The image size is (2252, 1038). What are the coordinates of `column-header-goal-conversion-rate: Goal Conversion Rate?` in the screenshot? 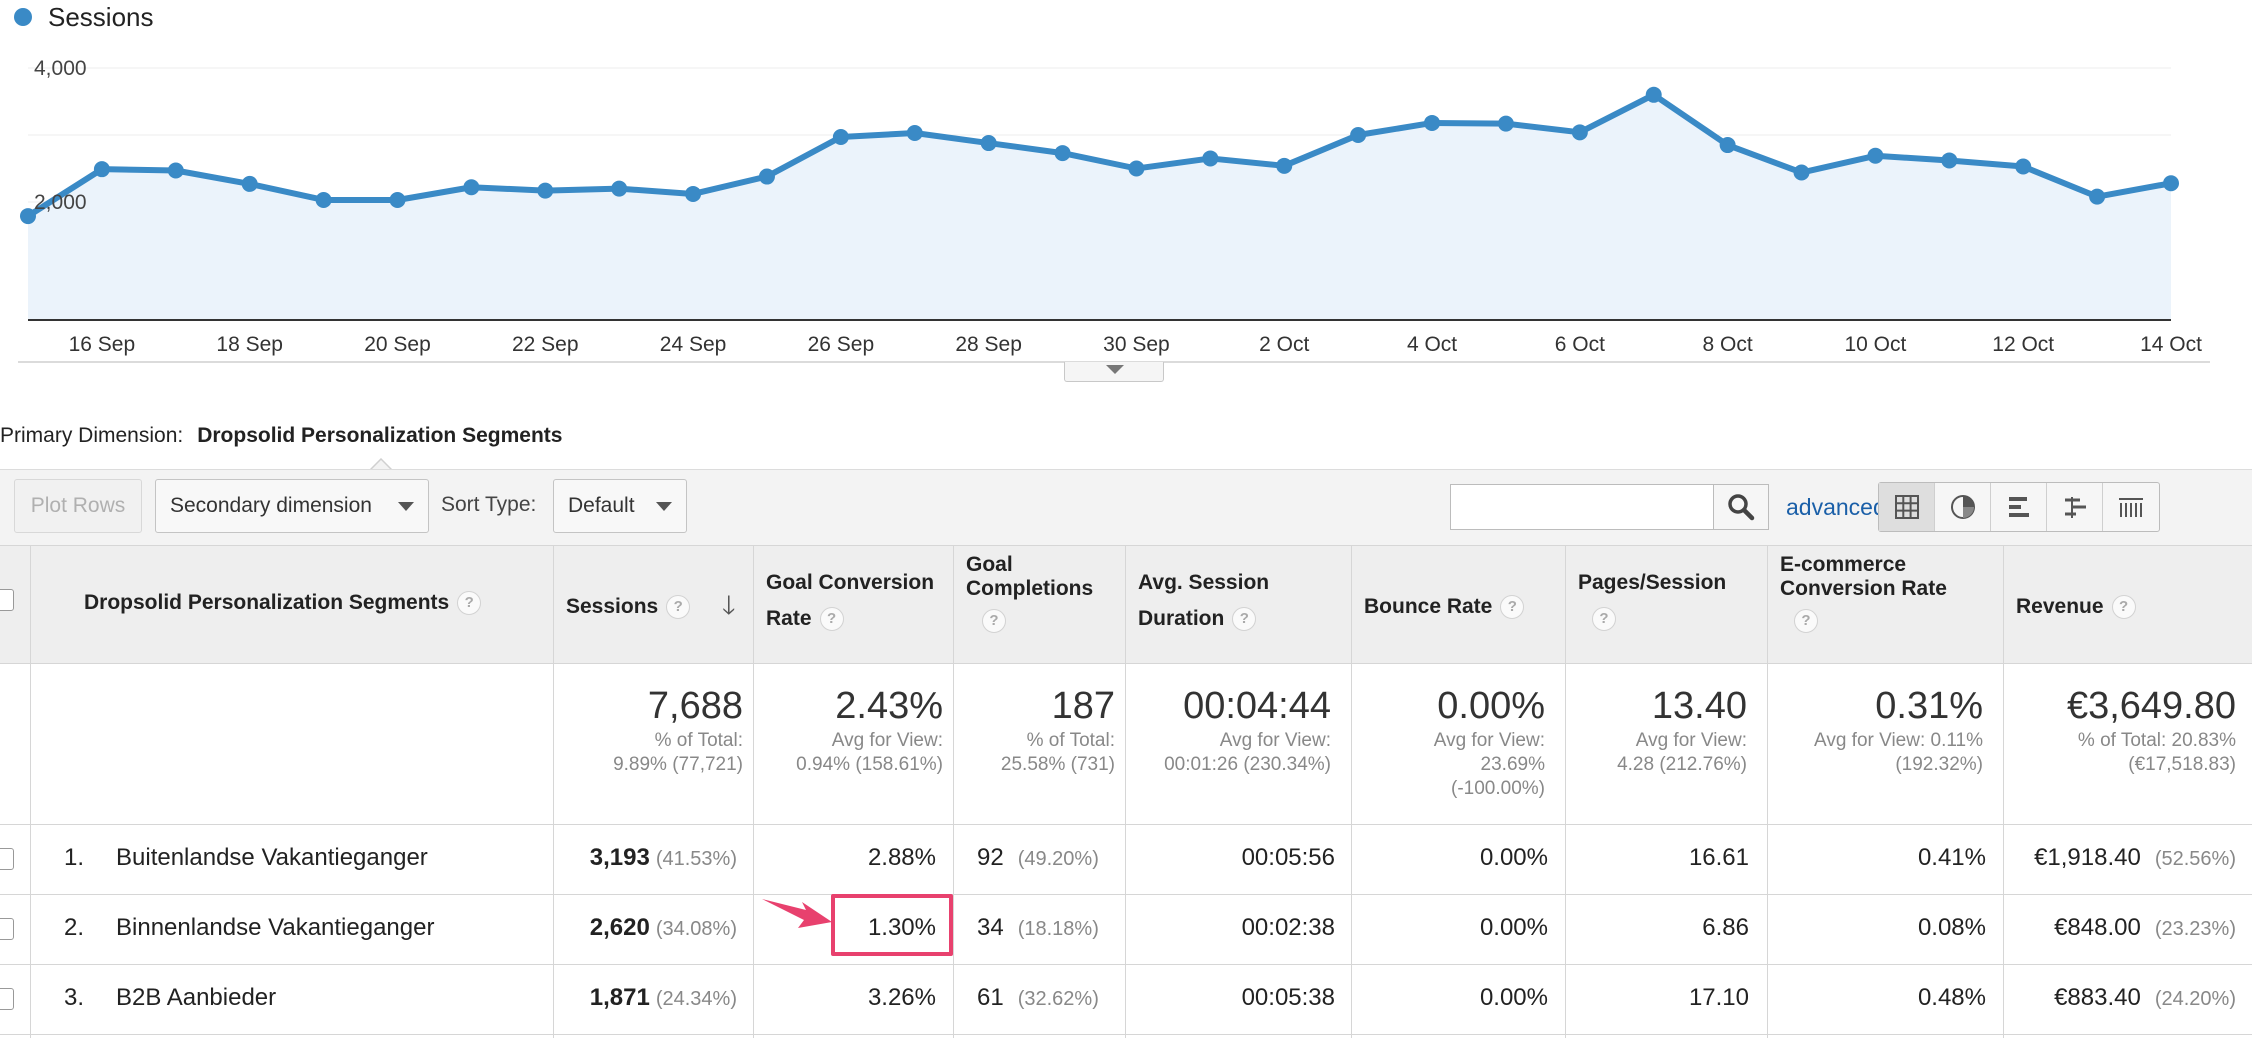 It's located at (850, 601).